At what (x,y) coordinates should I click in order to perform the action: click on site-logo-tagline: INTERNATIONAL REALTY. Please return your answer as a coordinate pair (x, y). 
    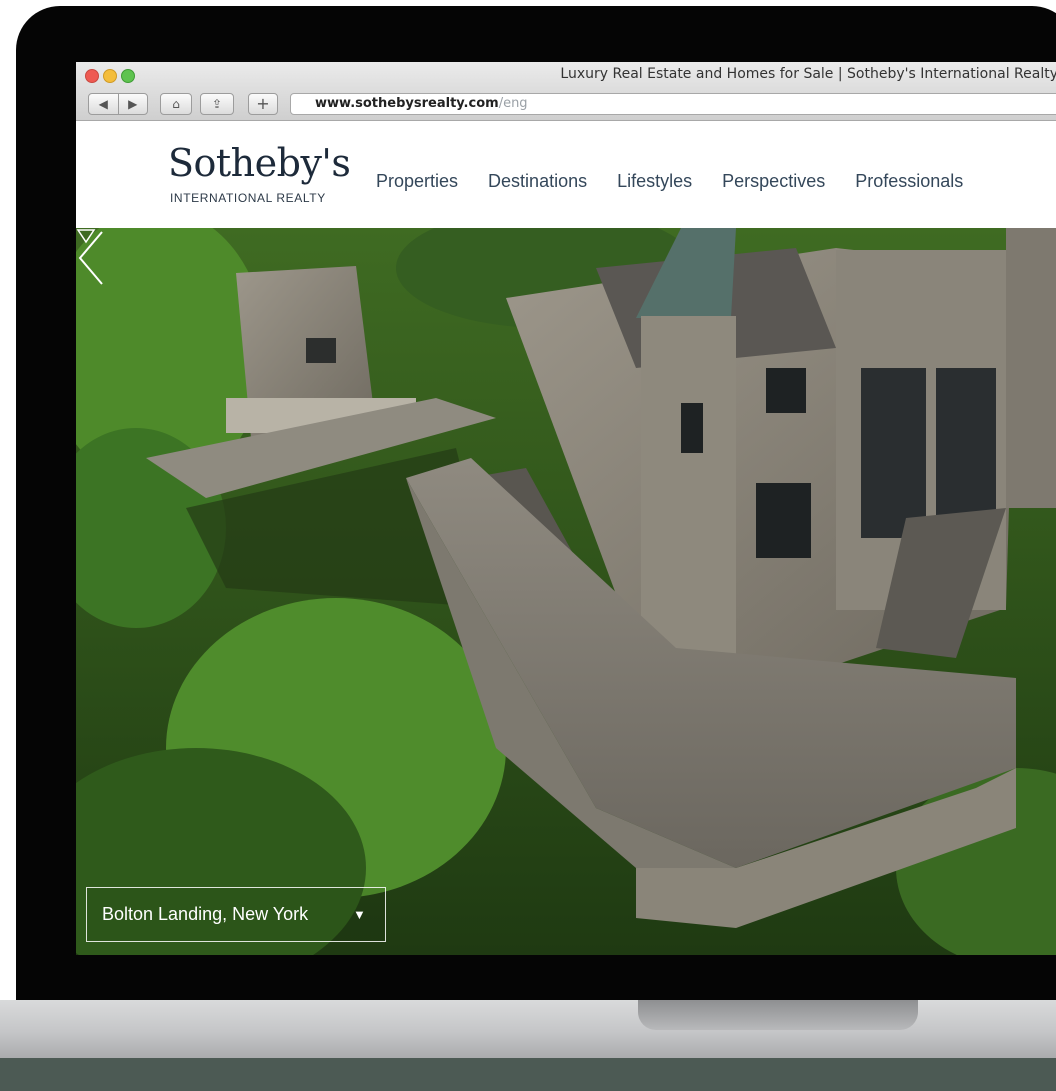
    Looking at the image, I should click on (248, 198).